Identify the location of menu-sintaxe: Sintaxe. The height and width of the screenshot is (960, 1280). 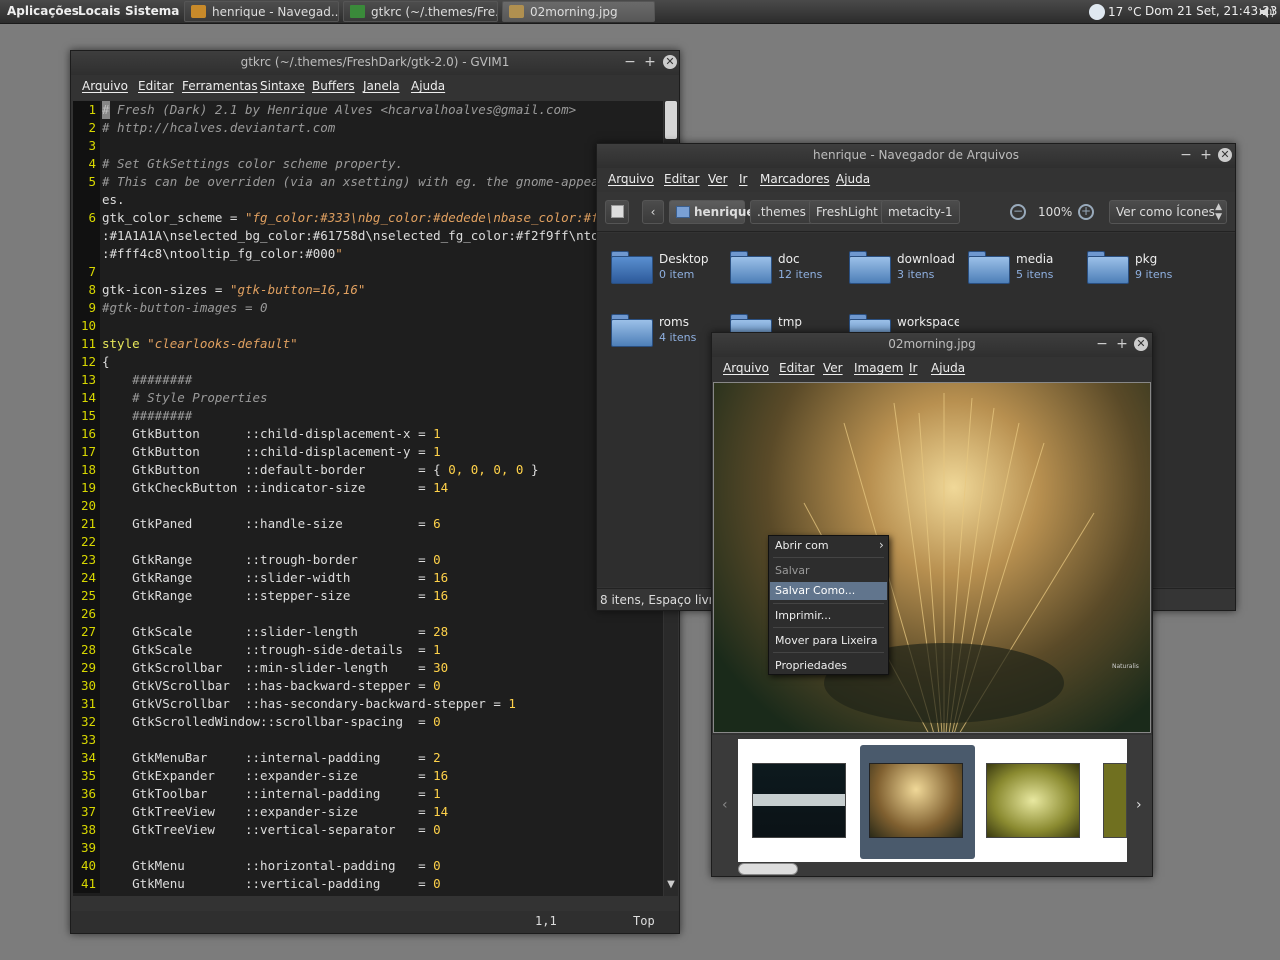
(282, 86).